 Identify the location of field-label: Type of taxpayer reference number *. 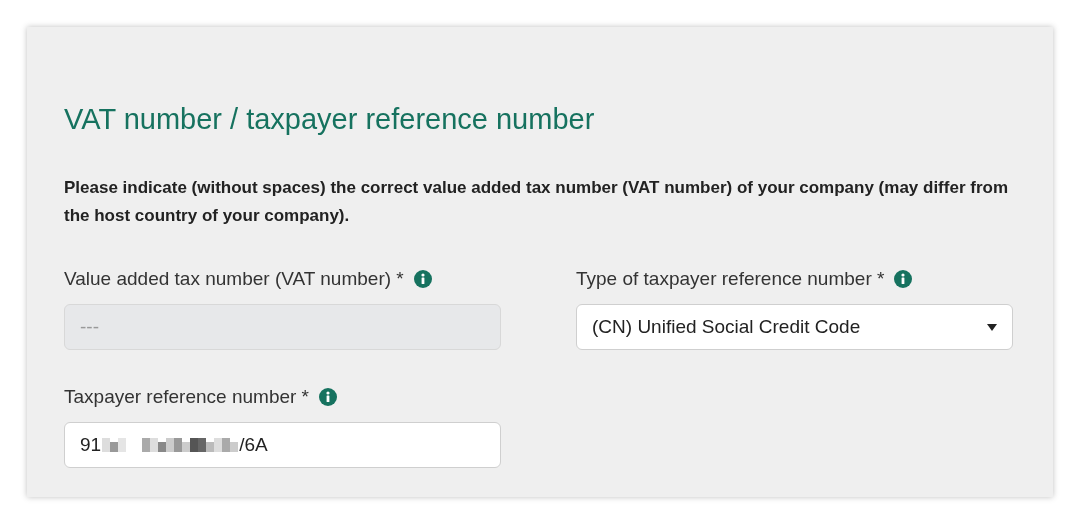
(730, 279).